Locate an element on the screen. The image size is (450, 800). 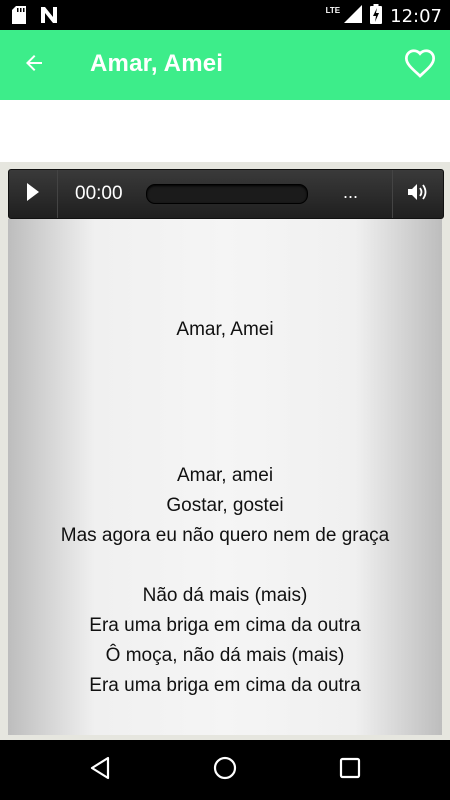
heart-outline-icon is located at coordinates (420, 65).